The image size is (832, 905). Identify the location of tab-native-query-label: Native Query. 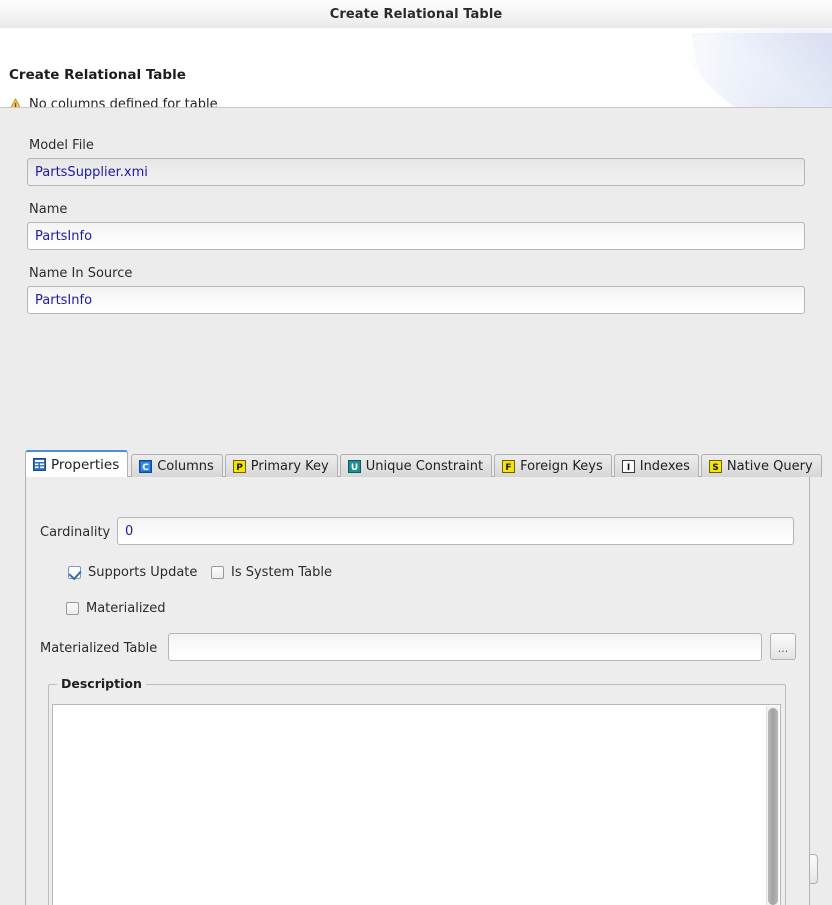
(769, 466).